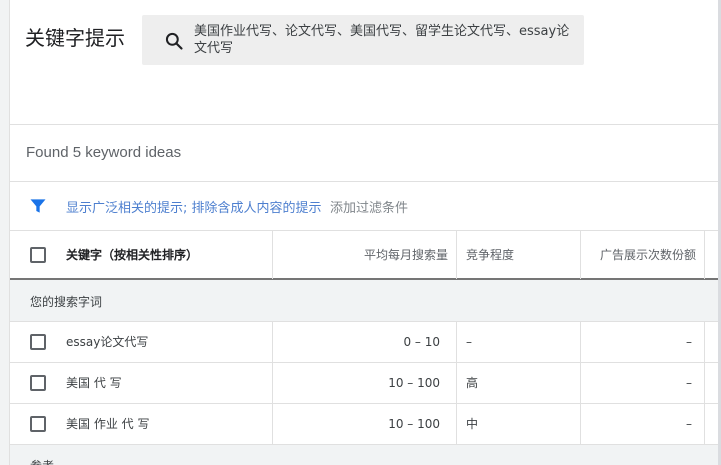 The height and width of the screenshot is (465, 721). What do you see at coordinates (75, 38) in the screenshot?
I see `page-title: 关键字提示` at bounding box center [75, 38].